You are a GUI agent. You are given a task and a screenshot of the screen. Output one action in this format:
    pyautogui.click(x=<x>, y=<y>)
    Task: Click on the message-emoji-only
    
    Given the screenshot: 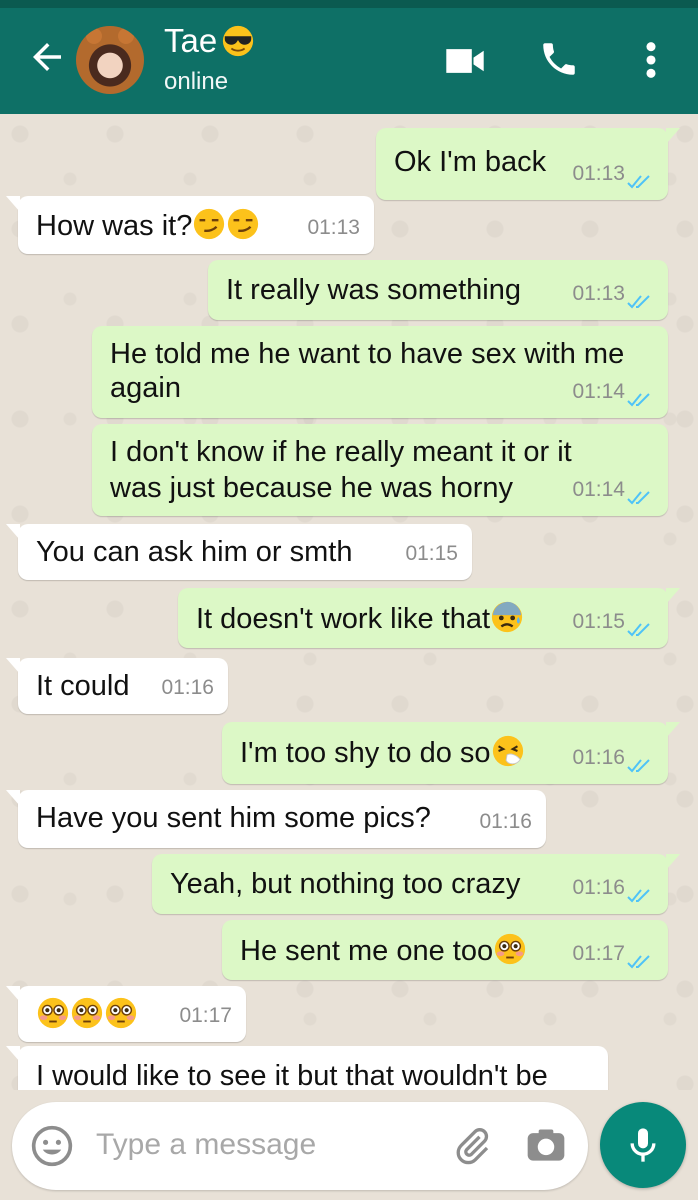 What is the action you would take?
    pyautogui.click(x=87, y=1014)
    